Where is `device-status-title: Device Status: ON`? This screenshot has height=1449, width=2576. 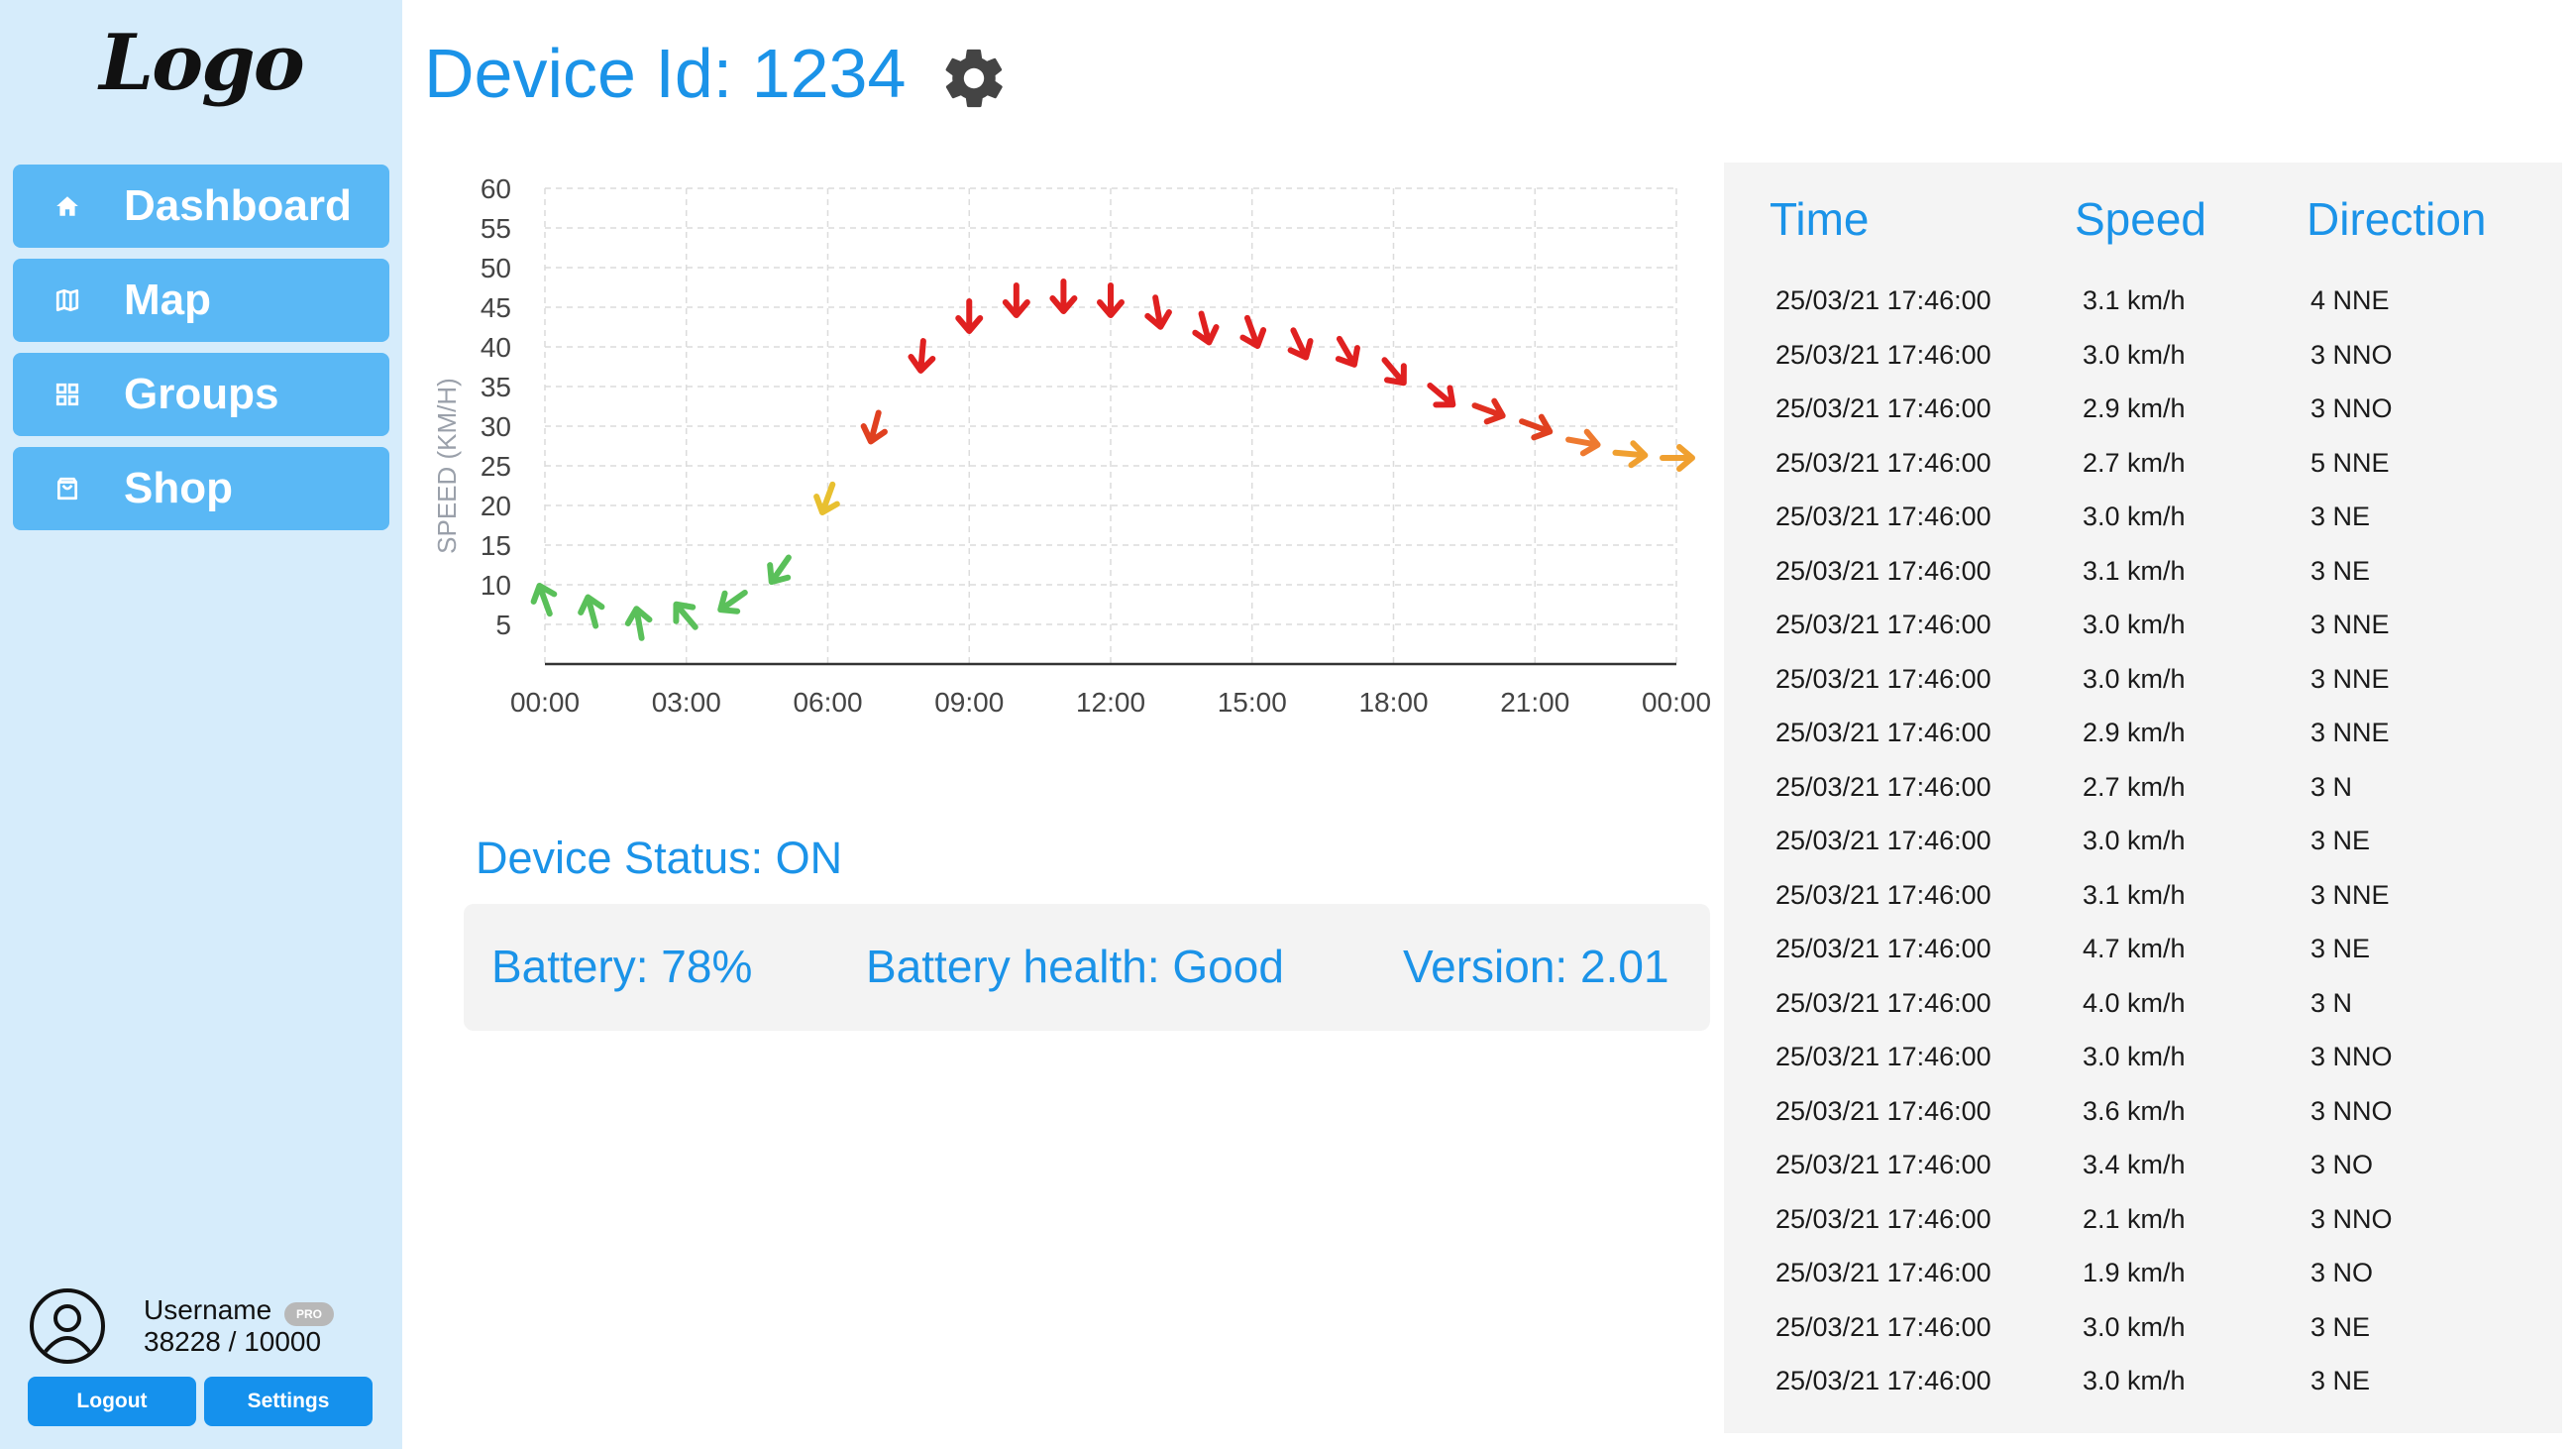
device-status-title: Device Status: ON is located at coordinates (659, 858).